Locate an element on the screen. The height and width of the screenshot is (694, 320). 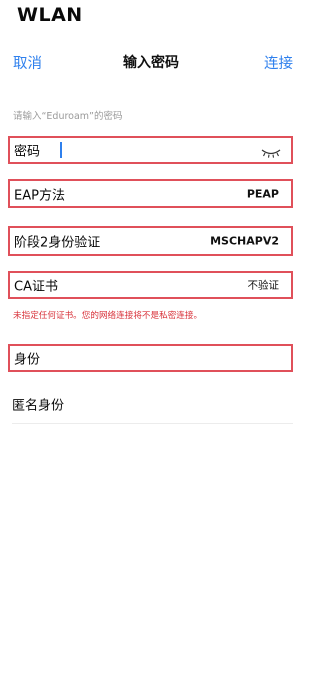
ca-cert-warning: 未指定任何证书。您的网络连接将不是私密连接。 is located at coordinates (108, 316).